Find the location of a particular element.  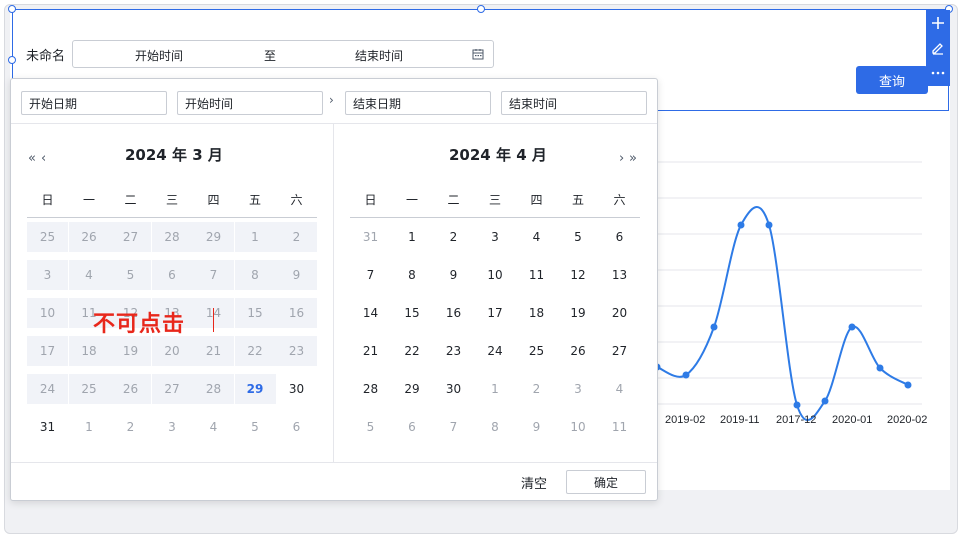

date-range-input: 开始时间 至 结束时间 is located at coordinates (283, 54).